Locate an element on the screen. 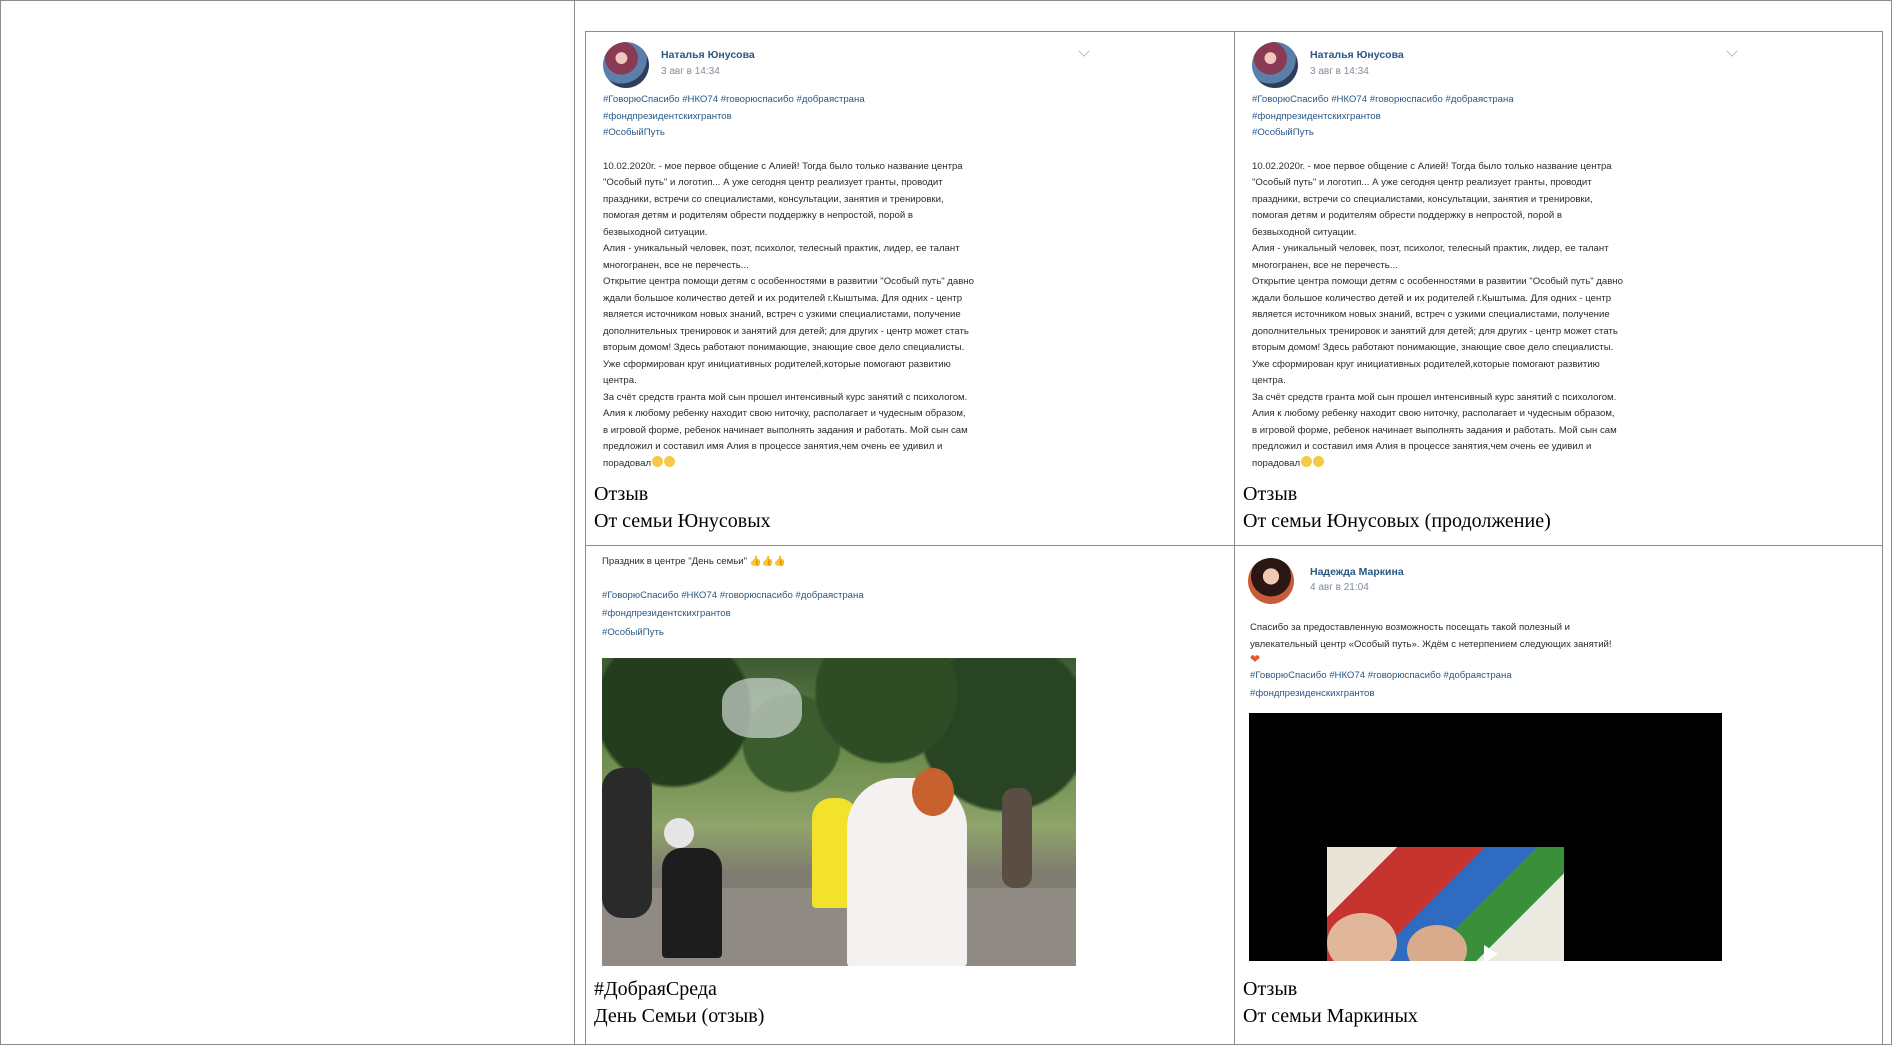  play-icon is located at coordinates (1491, 953).